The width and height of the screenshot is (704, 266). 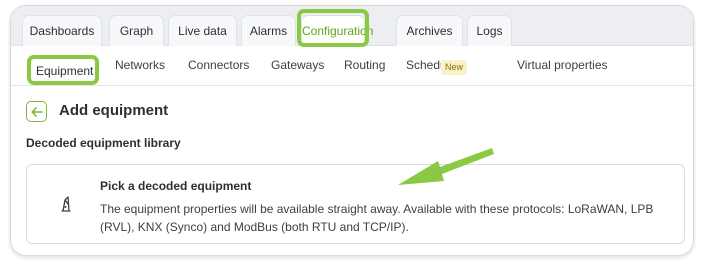 I want to click on decoded-equipment-icon, so click(x=66, y=204).